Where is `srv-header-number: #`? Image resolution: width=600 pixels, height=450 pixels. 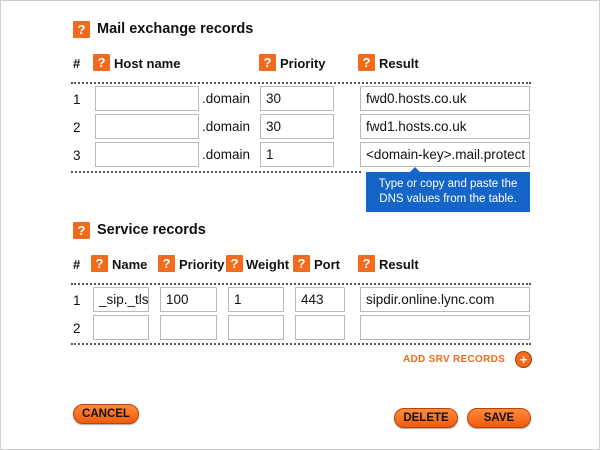
srv-header-number: # is located at coordinates (77, 264).